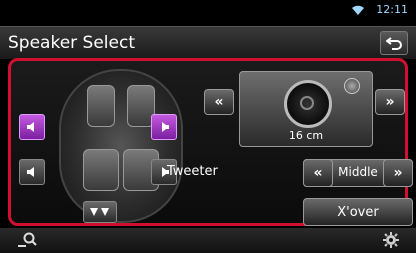  I want to click on speaker-front-right-button, so click(164, 127).